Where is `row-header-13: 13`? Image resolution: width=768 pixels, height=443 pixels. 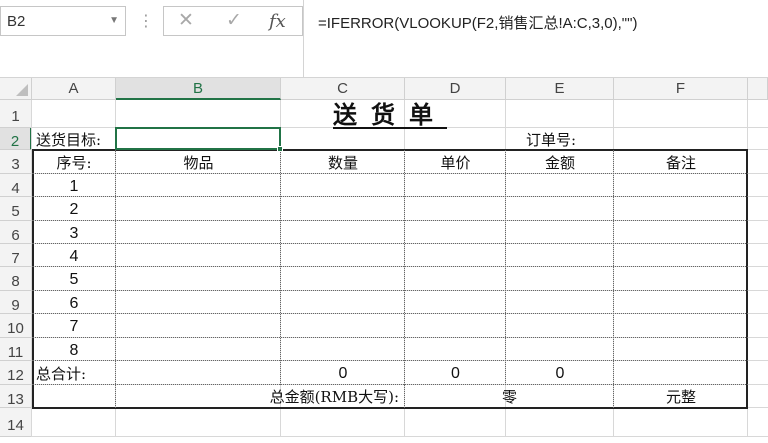
row-header-13: 13 is located at coordinates (16, 396).